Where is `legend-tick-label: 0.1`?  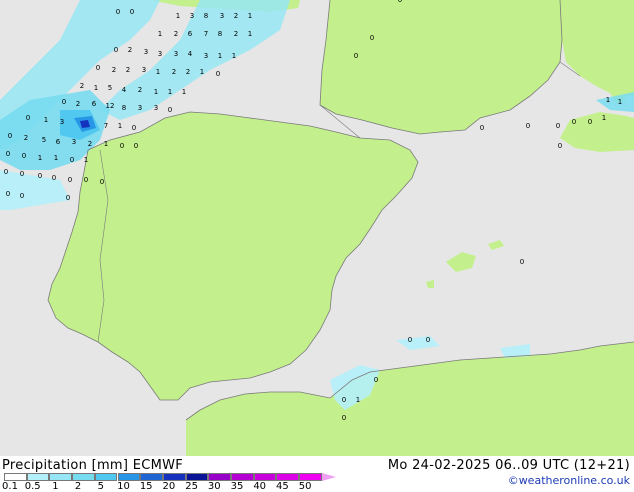
legend-tick-label: 0.1 is located at coordinates (10, 486).